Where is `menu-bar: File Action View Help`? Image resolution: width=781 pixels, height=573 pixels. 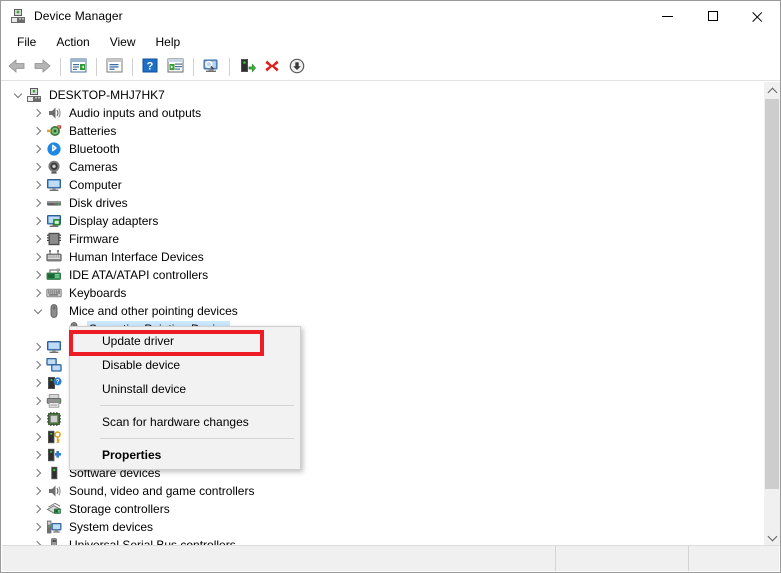 menu-bar: File Action View Help is located at coordinates (390, 42).